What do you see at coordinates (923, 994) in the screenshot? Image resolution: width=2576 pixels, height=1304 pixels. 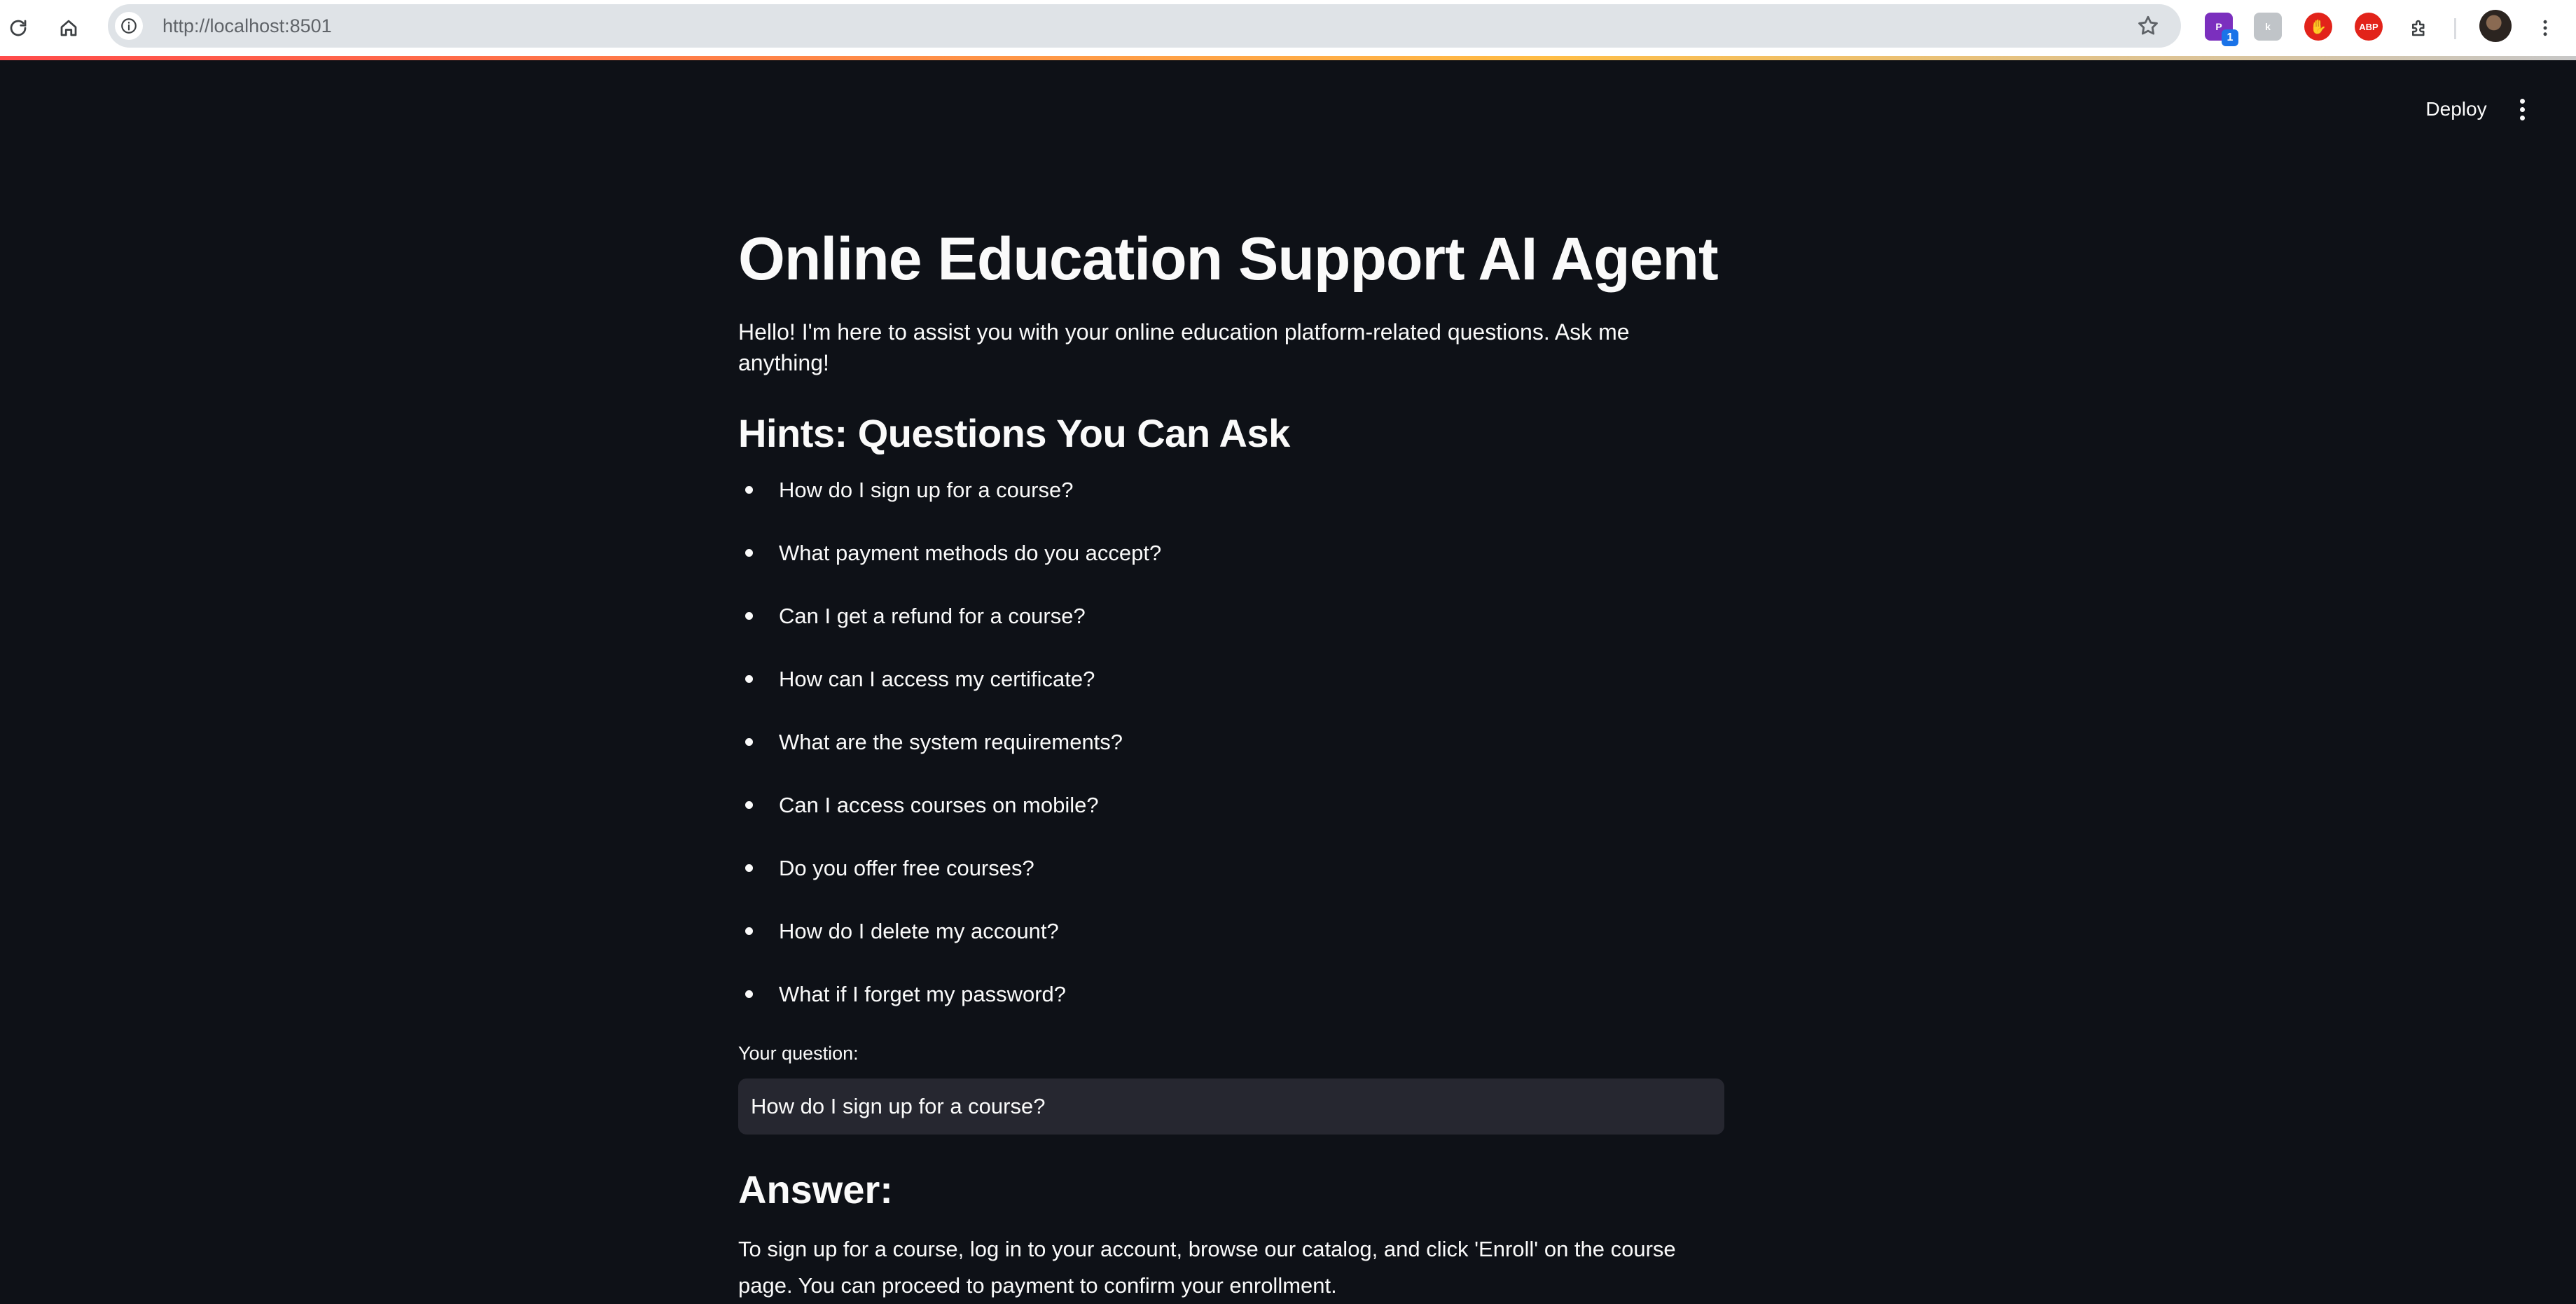 I see `hint-text: What if I forget my password?` at bounding box center [923, 994].